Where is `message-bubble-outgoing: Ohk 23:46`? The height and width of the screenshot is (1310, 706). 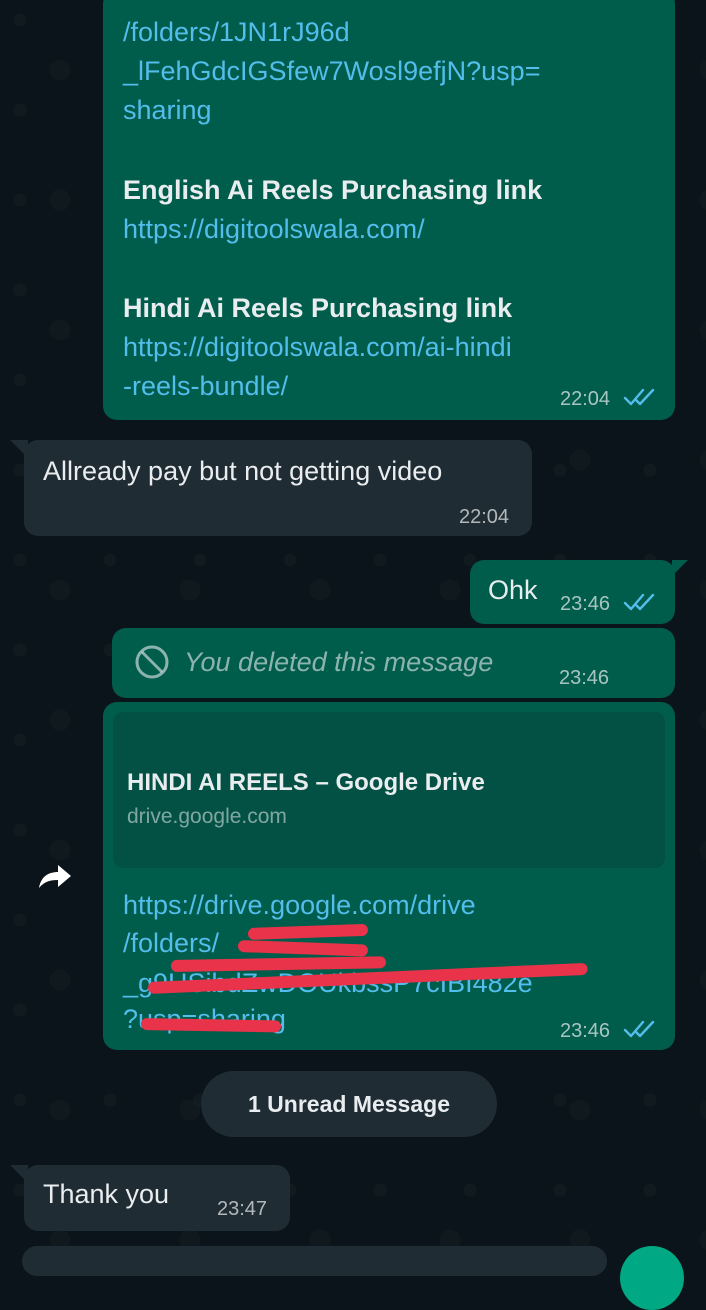 message-bubble-outgoing: Ohk 23:46 is located at coordinates (572, 592).